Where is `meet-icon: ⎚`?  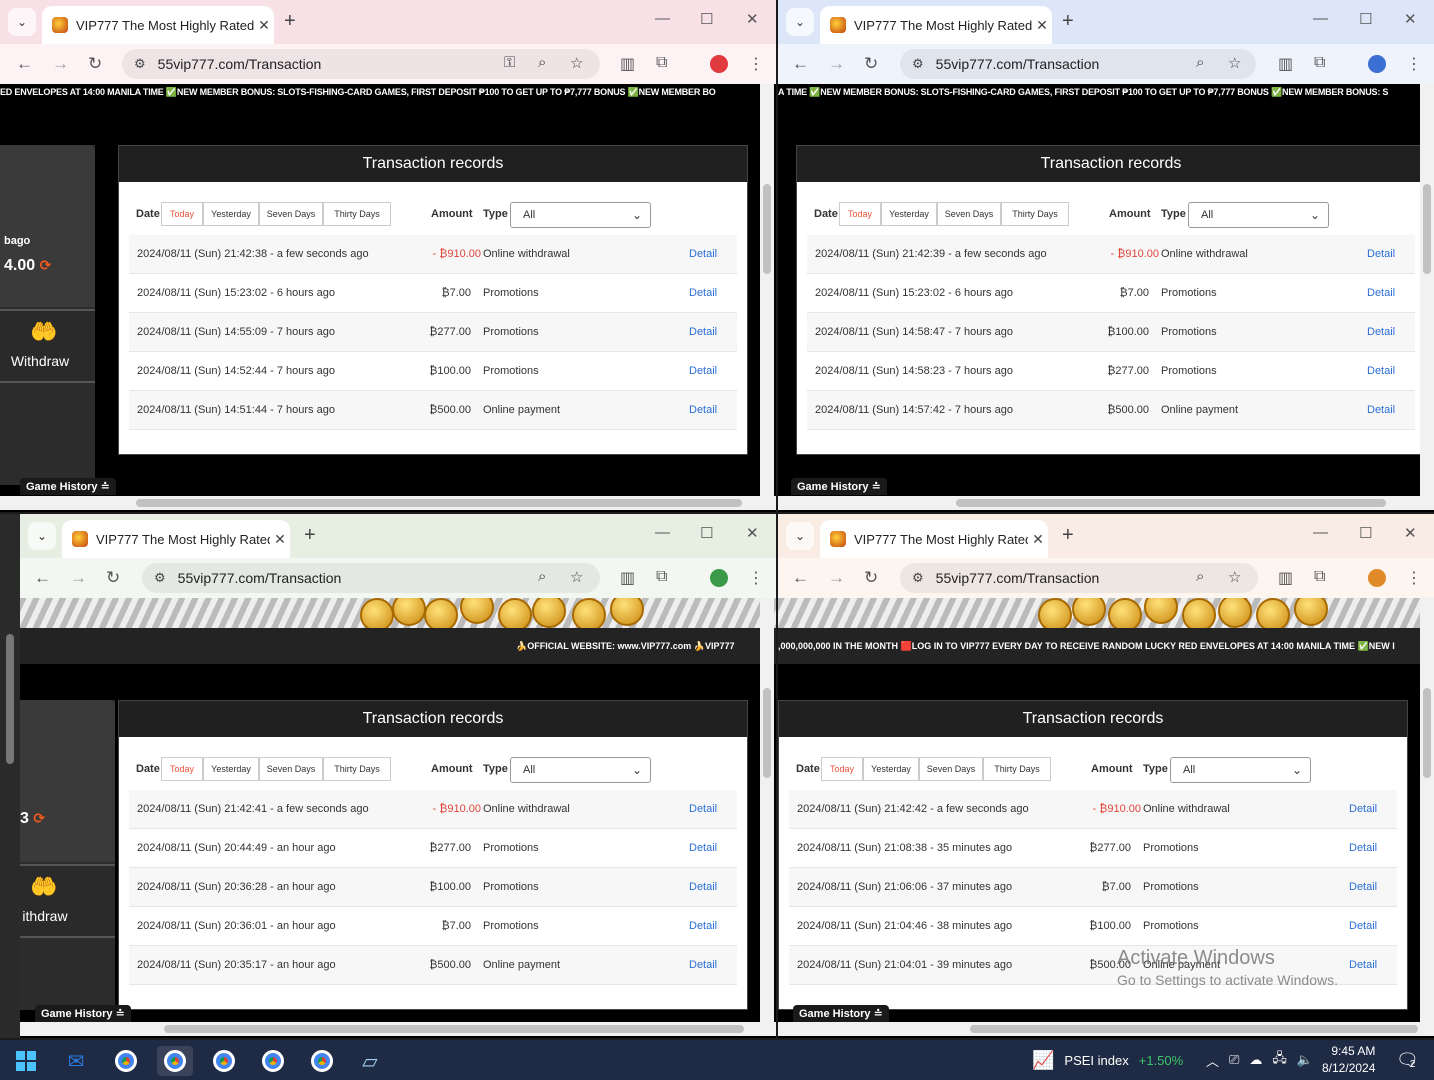
meet-icon: ⎚ is located at coordinates (1234, 1060).